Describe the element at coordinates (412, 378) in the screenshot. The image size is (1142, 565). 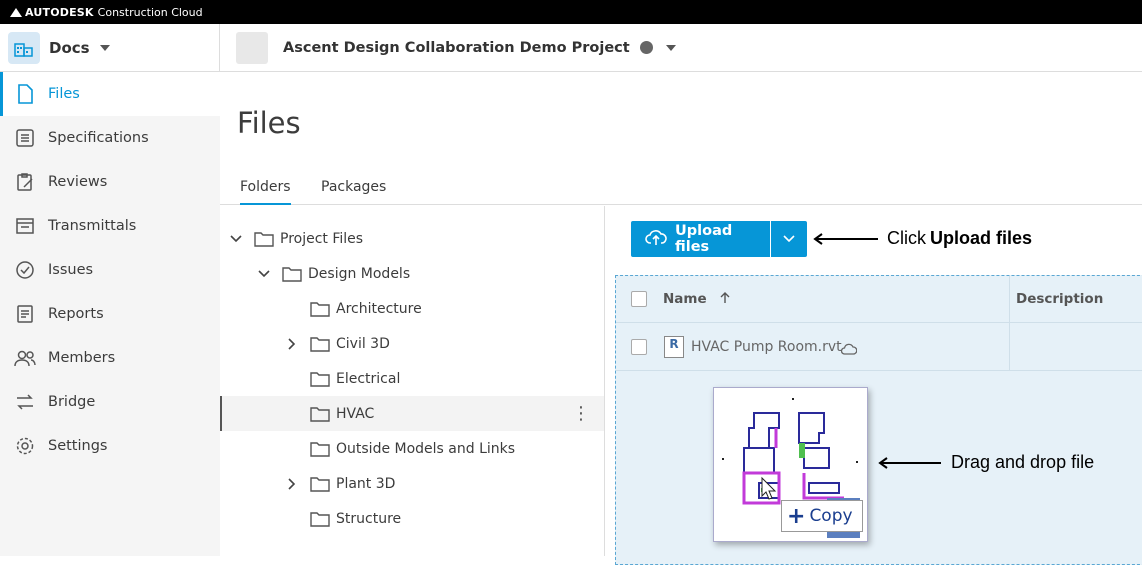
I see `tree-item-electrical: Electrical` at that location.